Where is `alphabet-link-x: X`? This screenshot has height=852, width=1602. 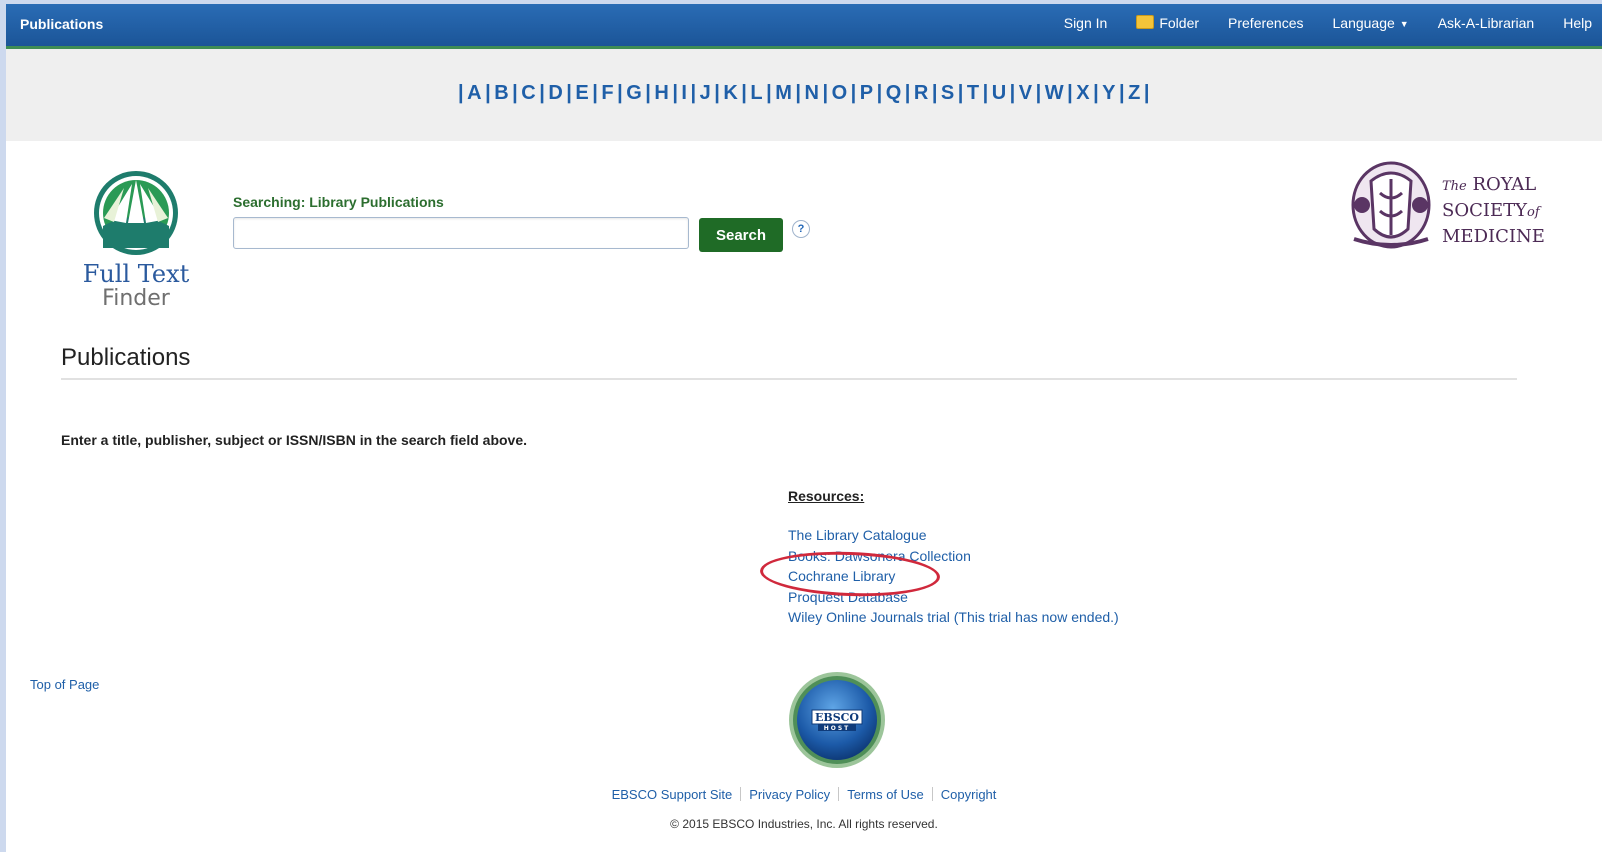 alphabet-link-x: X is located at coordinates (1083, 93).